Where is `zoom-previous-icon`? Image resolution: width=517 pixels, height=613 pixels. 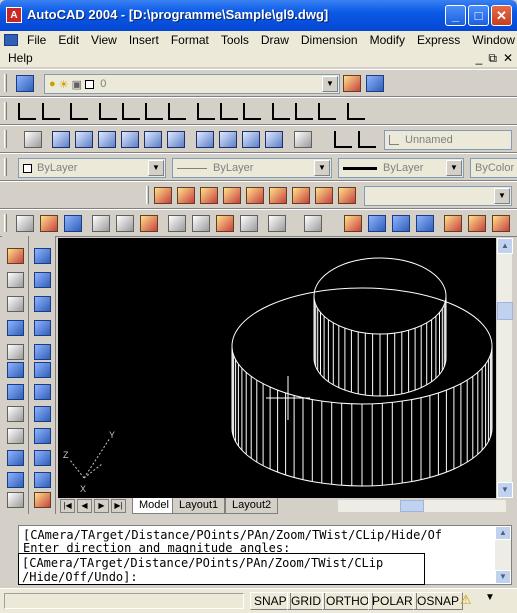 zoom-previous-icon is located at coordinates (425, 223).